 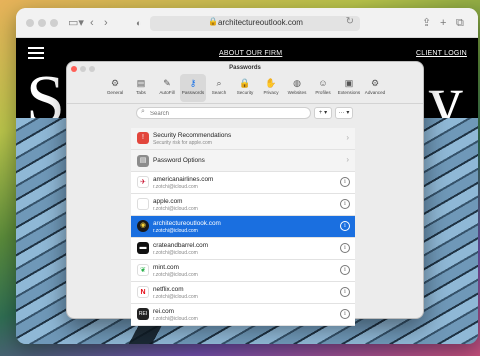 What do you see at coordinates (297, 83) in the screenshot?
I see `globe-icon: ◍` at bounding box center [297, 83].